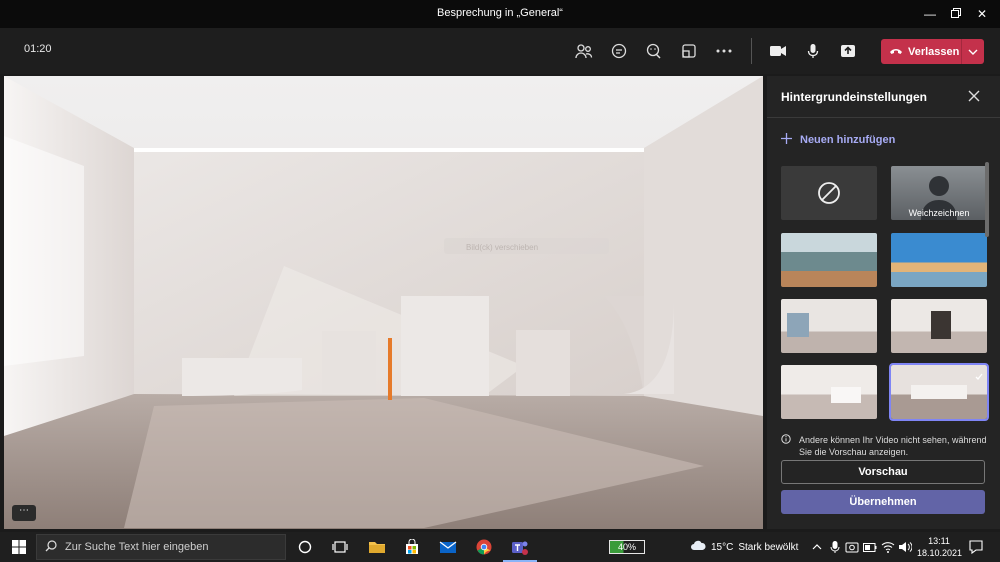 This screenshot has height=562, width=1000. What do you see at coordinates (982, 14) in the screenshot?
I see `close-window-icon: ✕` at bounding box center [982, 14].